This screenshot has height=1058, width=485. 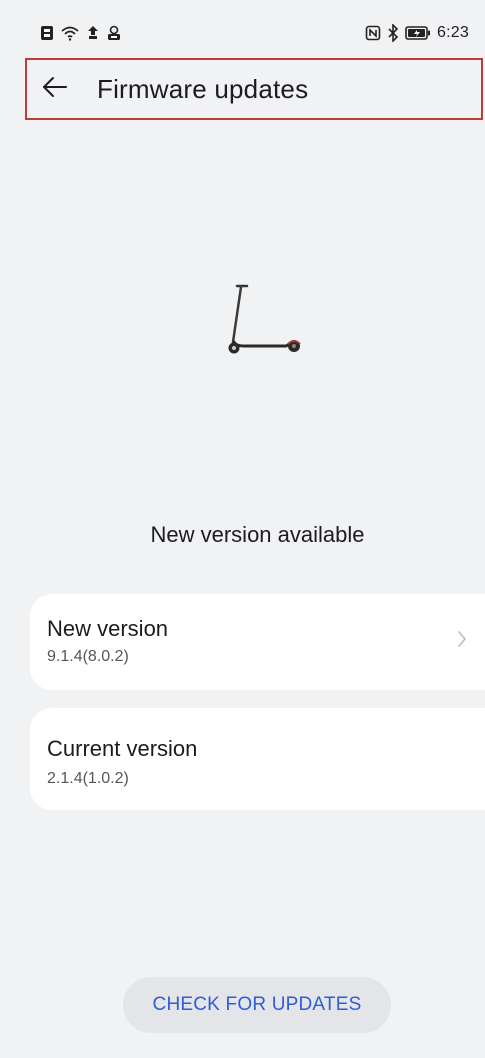 What do you see at coordinates (453, 32) in the screenshot?
I see `status-time: 6:23` at bounding box center [453, 32].